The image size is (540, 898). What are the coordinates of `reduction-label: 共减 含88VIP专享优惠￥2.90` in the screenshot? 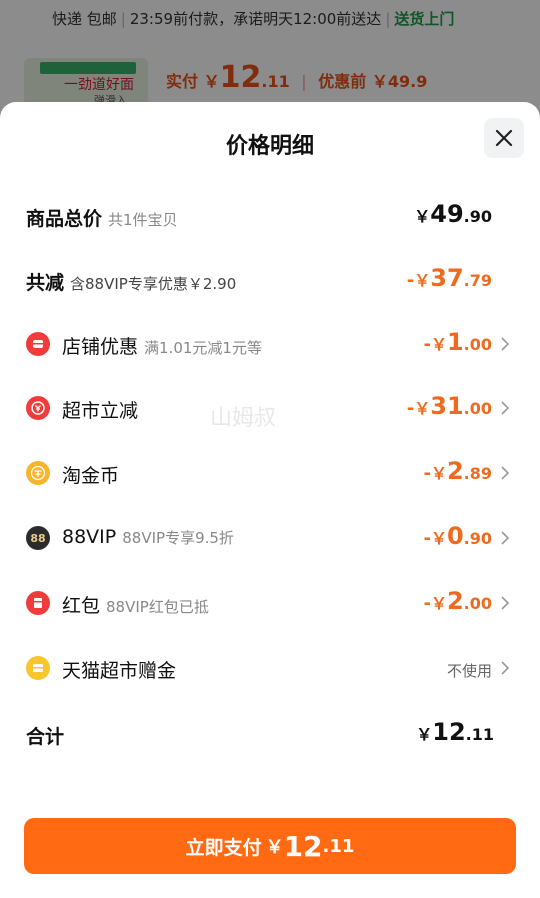 It's located at (131, 281).